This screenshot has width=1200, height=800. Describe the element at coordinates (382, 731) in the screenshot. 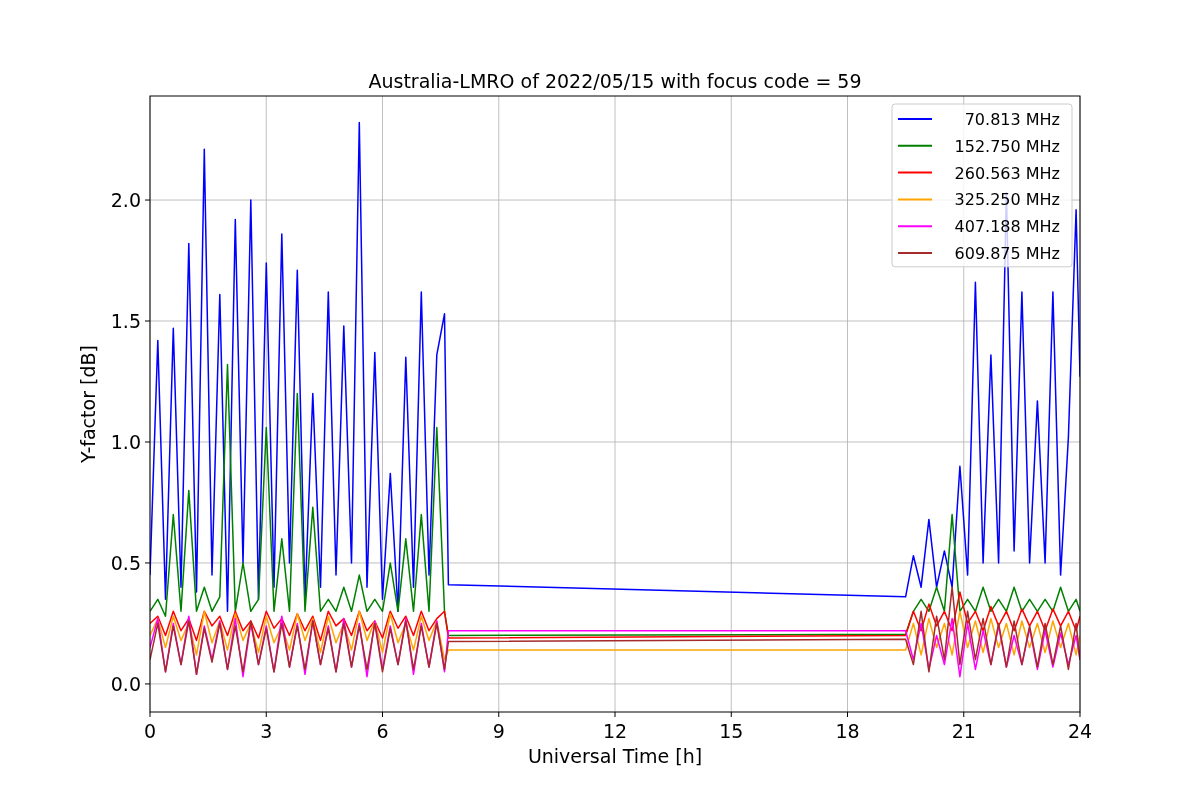

I see `x-tick-label: 6` at that location.